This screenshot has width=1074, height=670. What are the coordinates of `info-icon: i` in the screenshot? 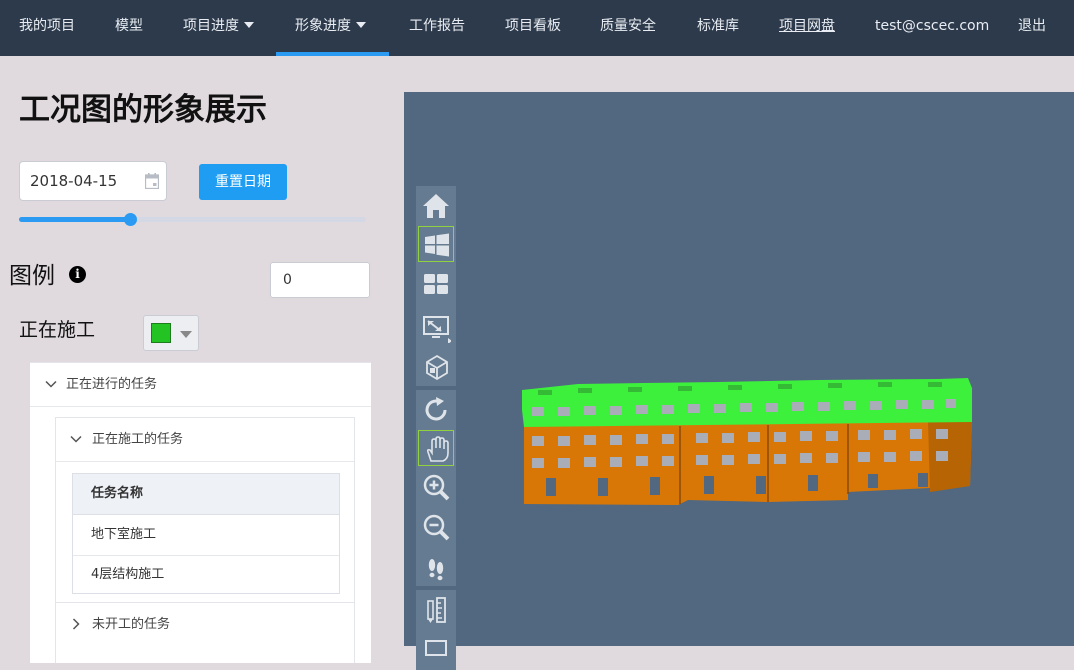 It's located at (77, 274).